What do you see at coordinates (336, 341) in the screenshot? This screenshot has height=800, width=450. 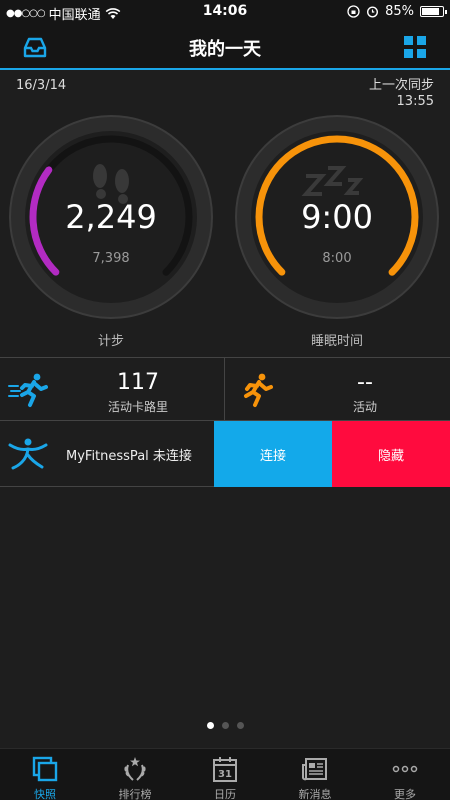 I see `sleep-label: 睡眠时间` at bounding box center [336, 341].